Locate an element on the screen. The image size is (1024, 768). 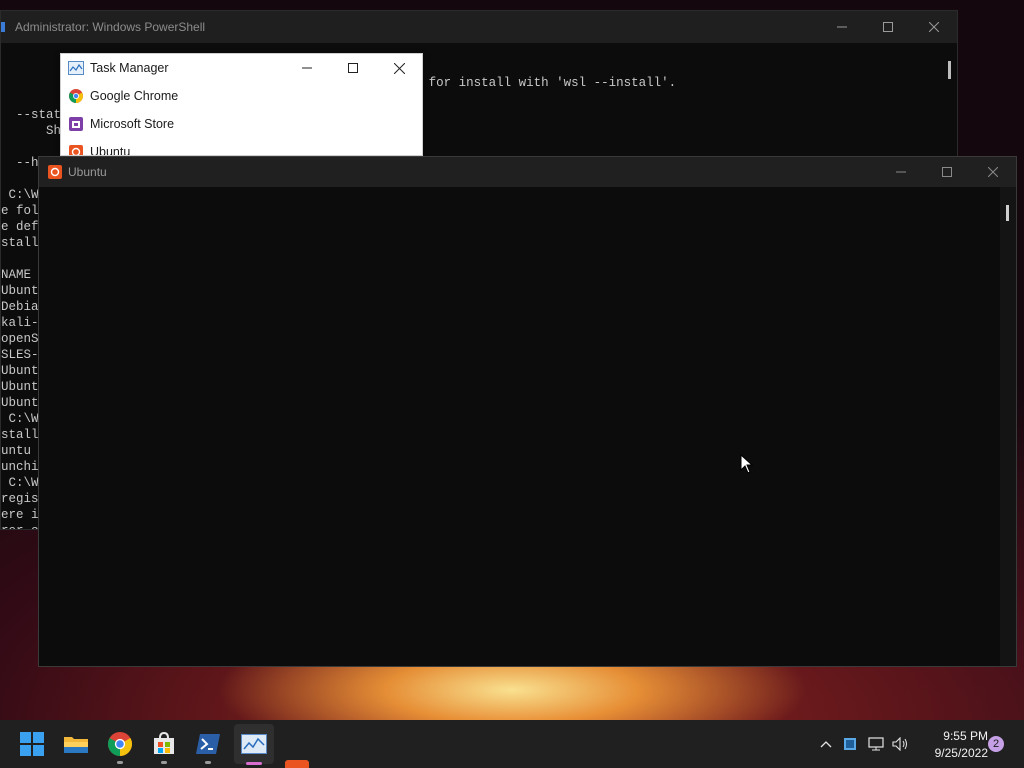
clock-date: 9/25/2022 is located at coordinates (961, 753).